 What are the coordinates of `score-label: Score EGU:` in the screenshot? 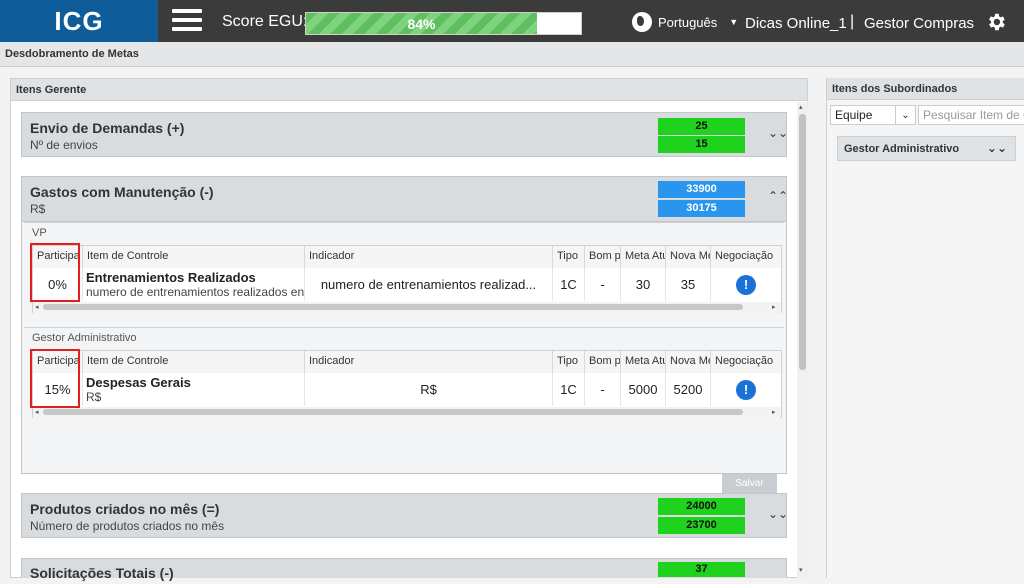 It's located at (265, 21).